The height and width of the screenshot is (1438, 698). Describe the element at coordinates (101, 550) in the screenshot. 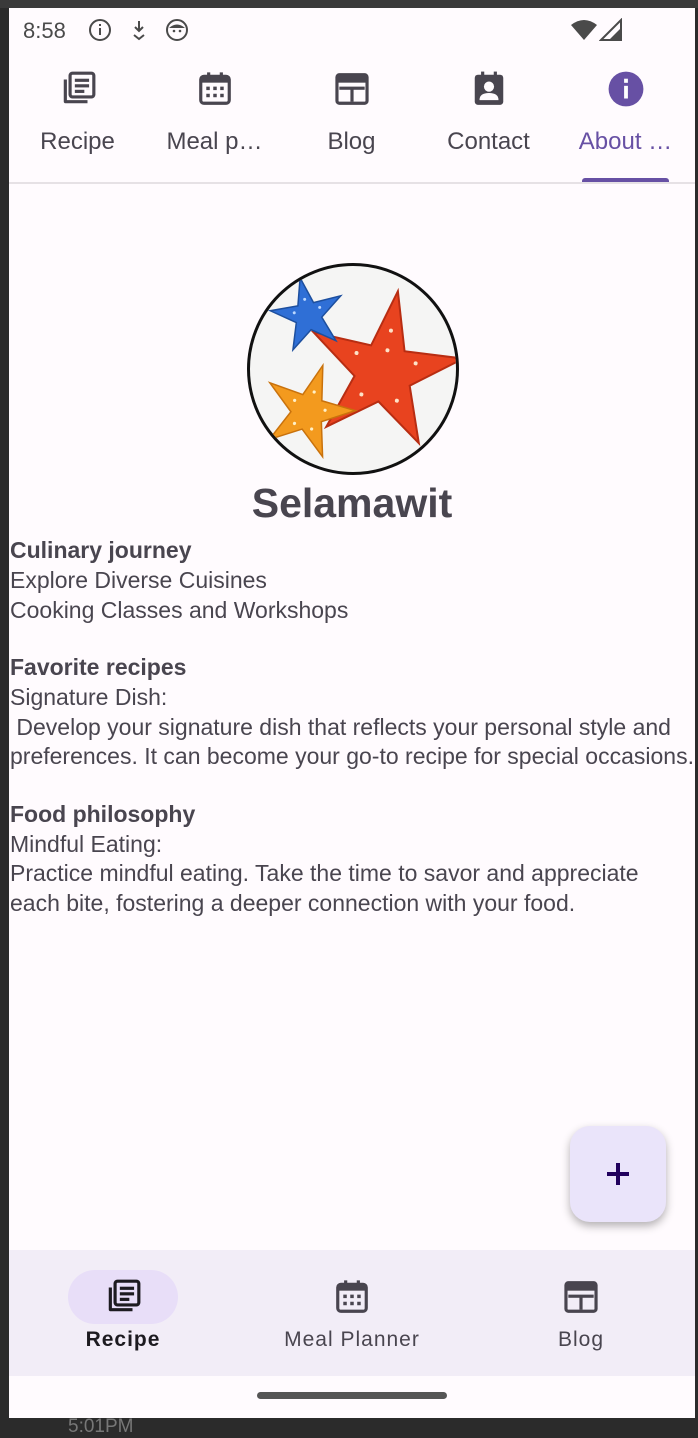

I see `section-heading: Culinary journey` at that location.